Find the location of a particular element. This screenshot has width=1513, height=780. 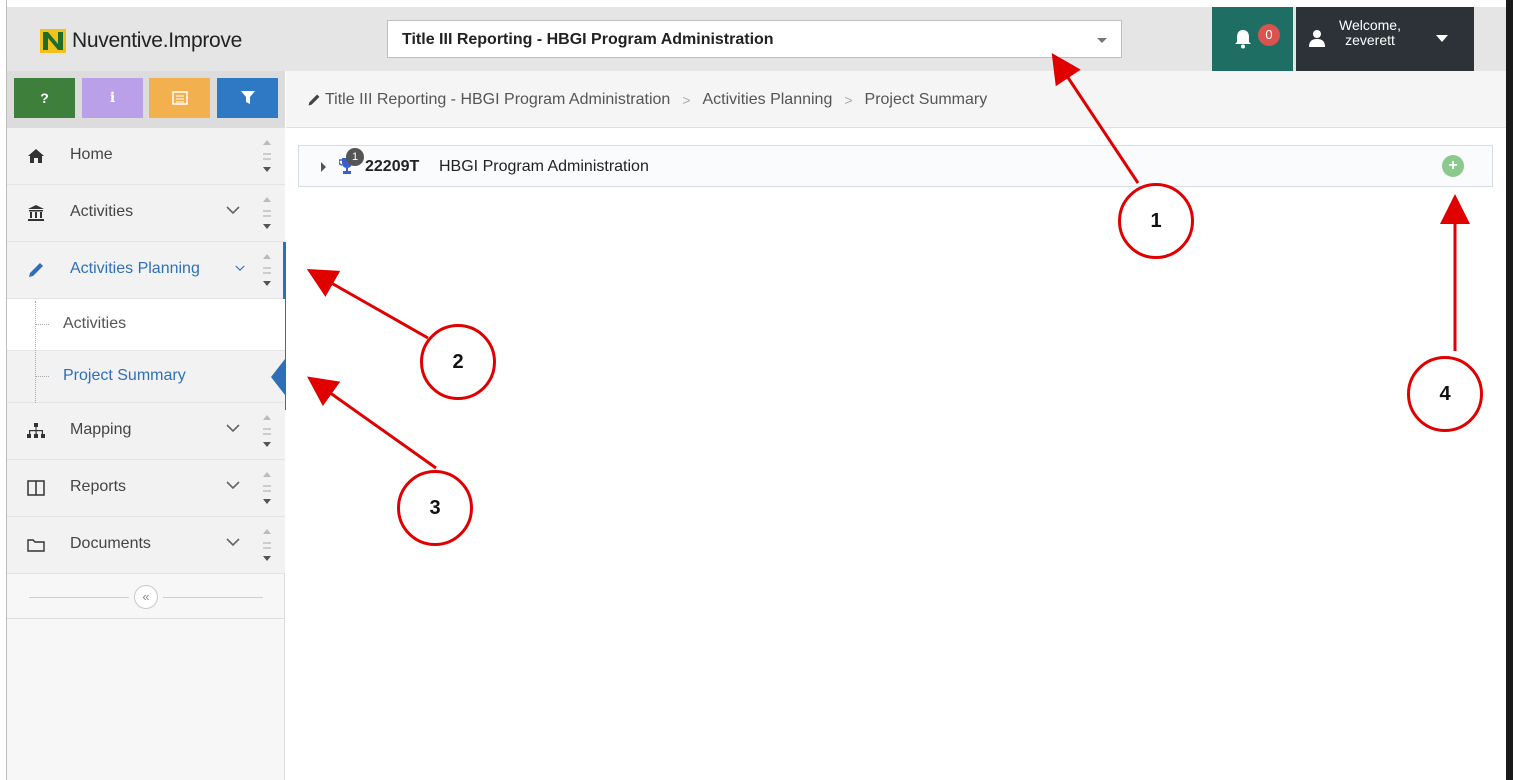

sitemap-icon is located at coordinates (36, 430).